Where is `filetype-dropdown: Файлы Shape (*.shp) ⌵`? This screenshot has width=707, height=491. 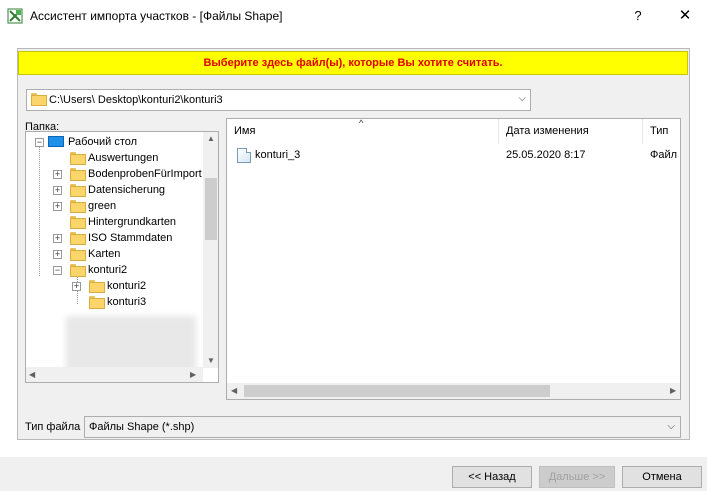
filetype-dropdown: Файлы Shape (*.shp) ⌵ is located at coordinates (382, 427).